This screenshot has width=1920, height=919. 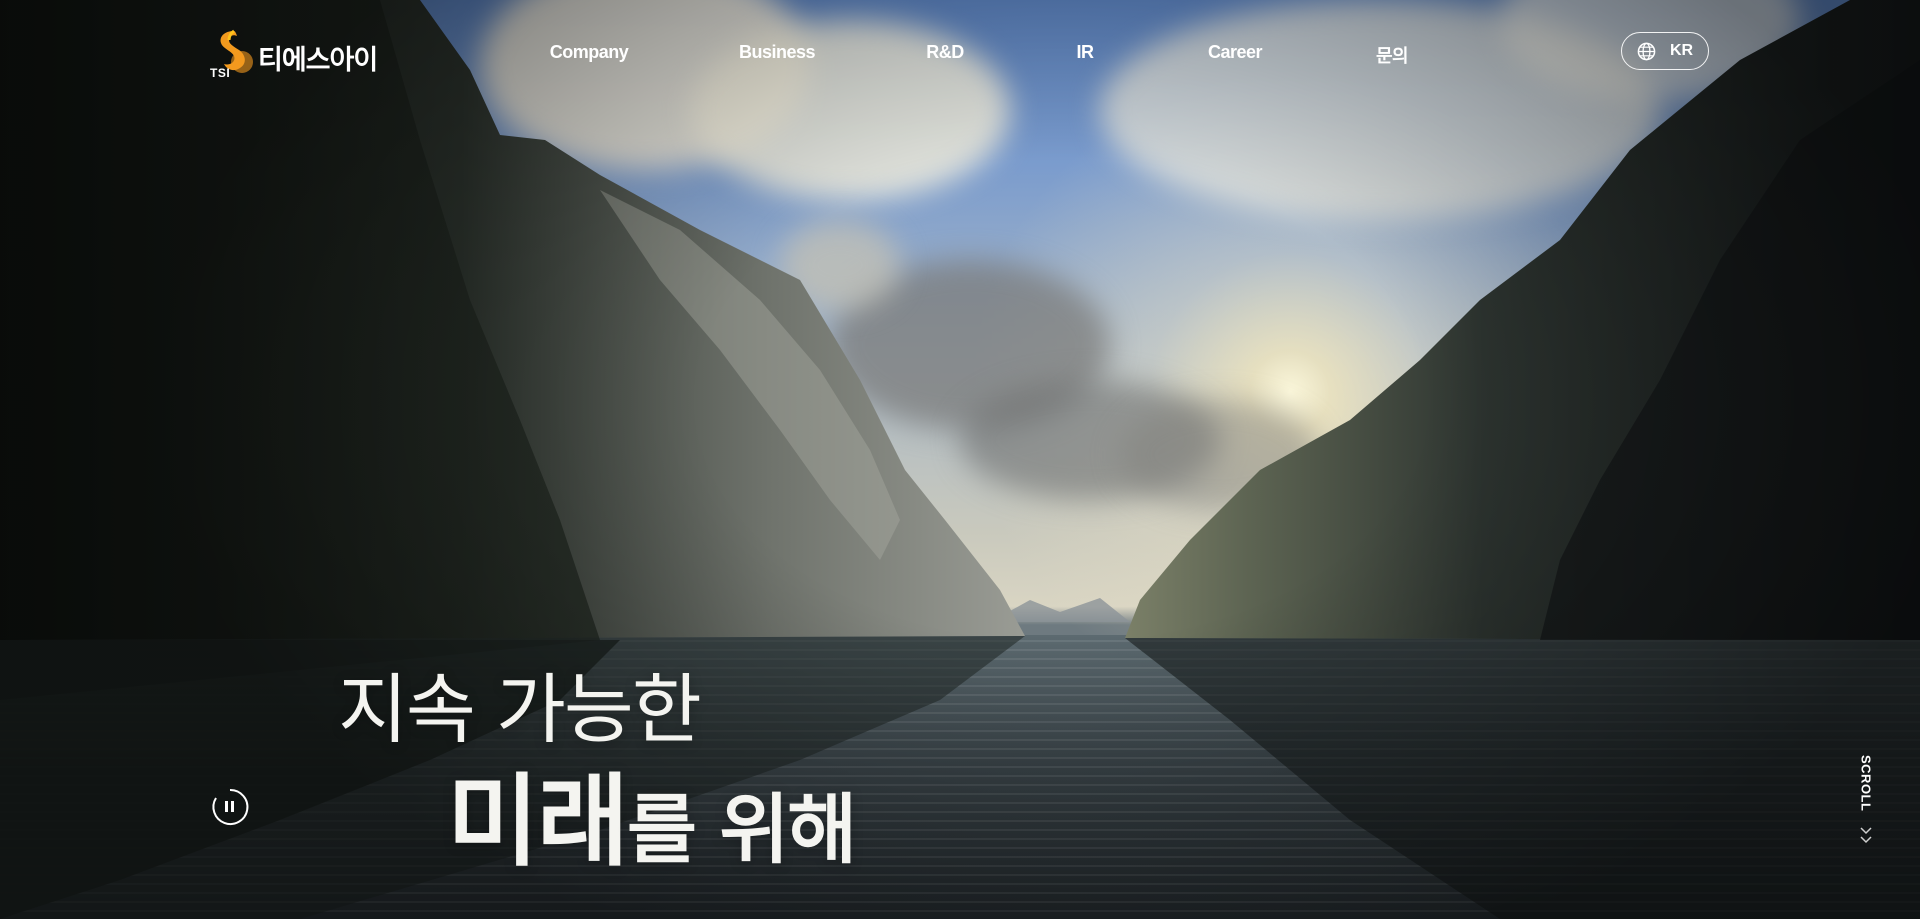 What do you see at coordinates (1235, 52) in the screenshot?
I see `nav-item-career: Career` at bounding box center [1235, 52].